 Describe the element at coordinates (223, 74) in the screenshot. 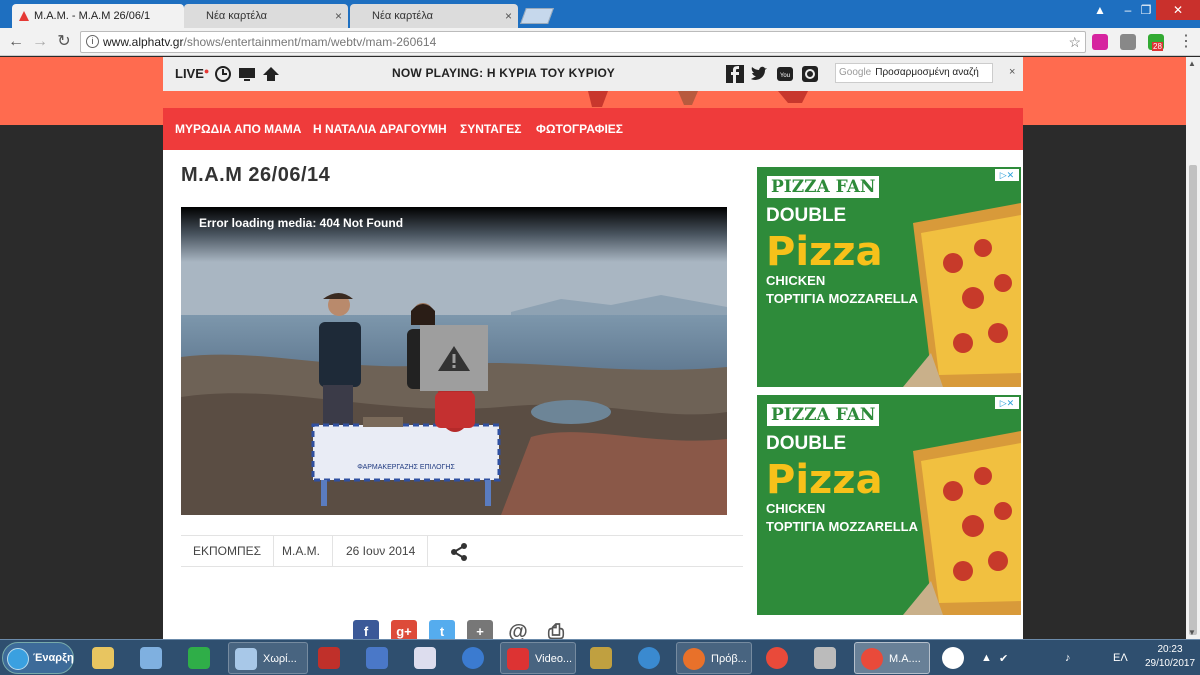

I see `clock-icon` at that location.